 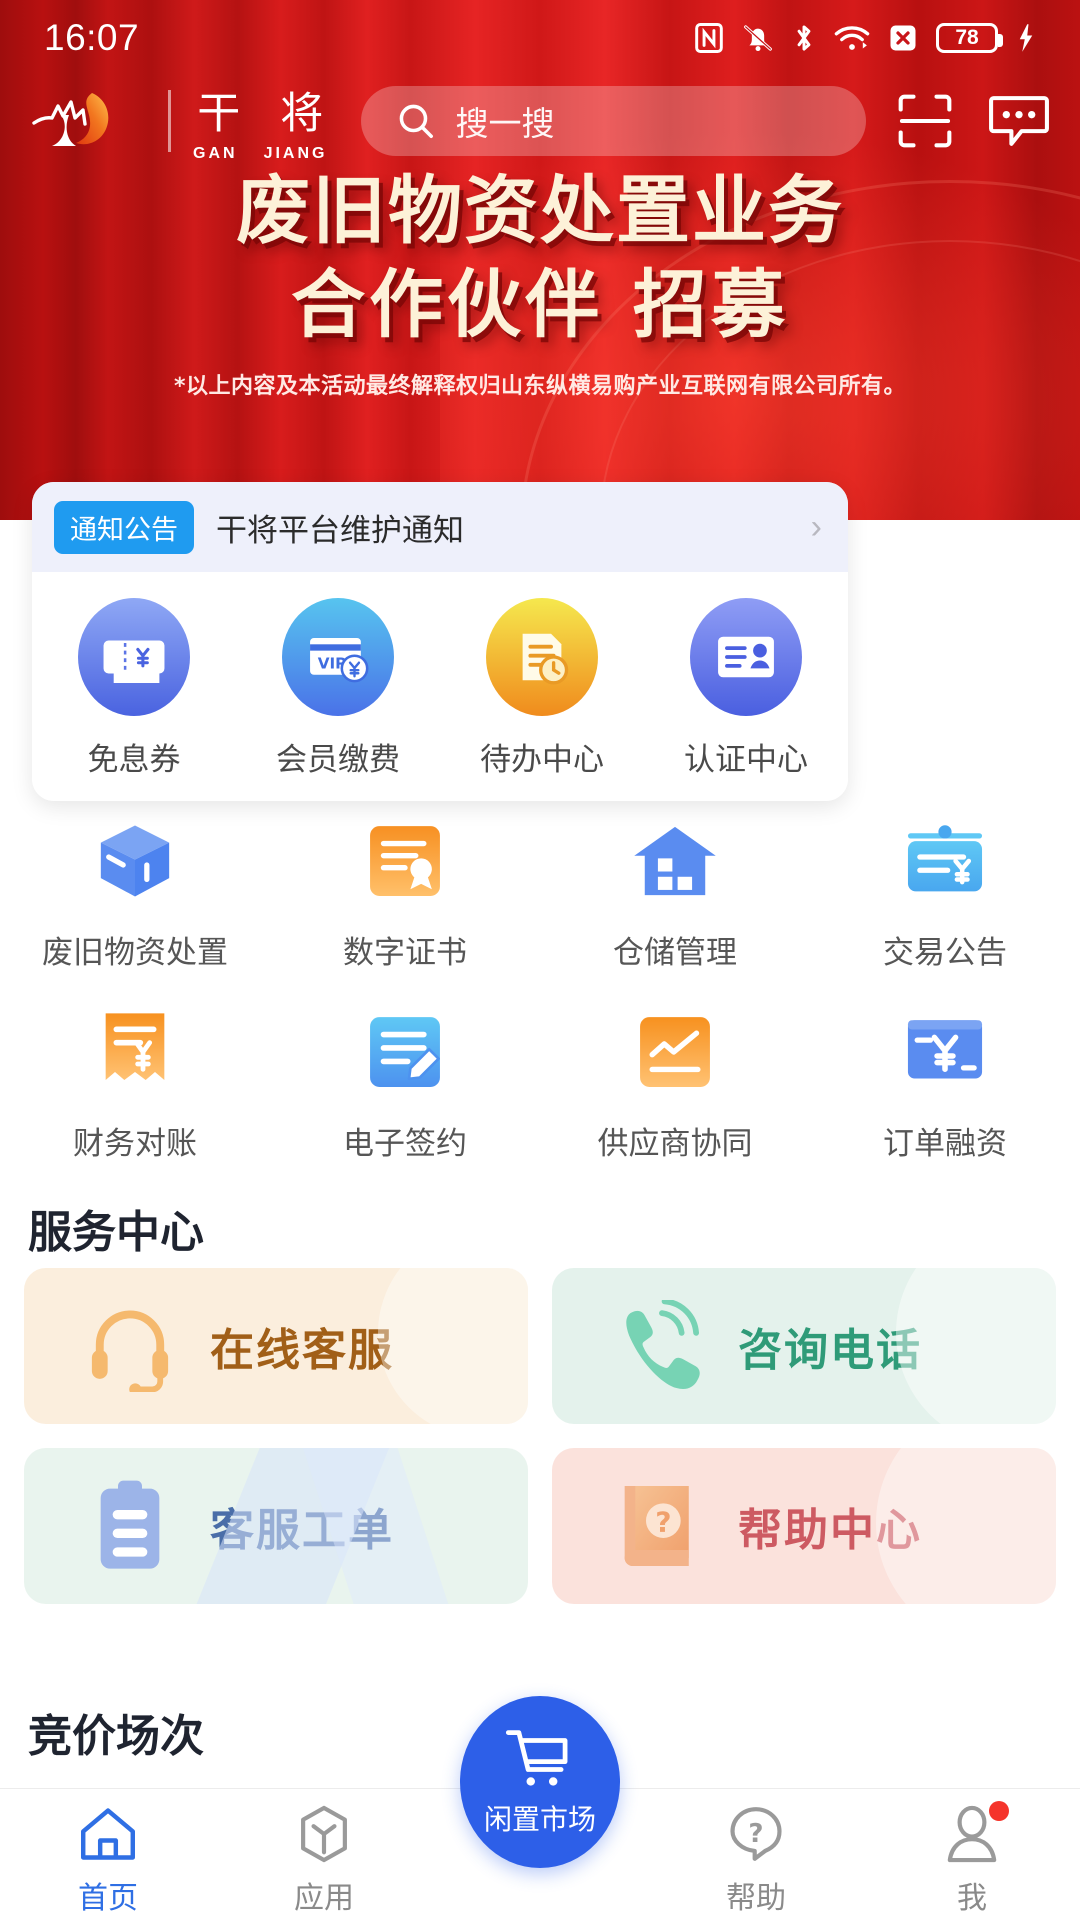 I want to click on brand-name: 干 将 GAN JIANG, so click(x=260, y=121).